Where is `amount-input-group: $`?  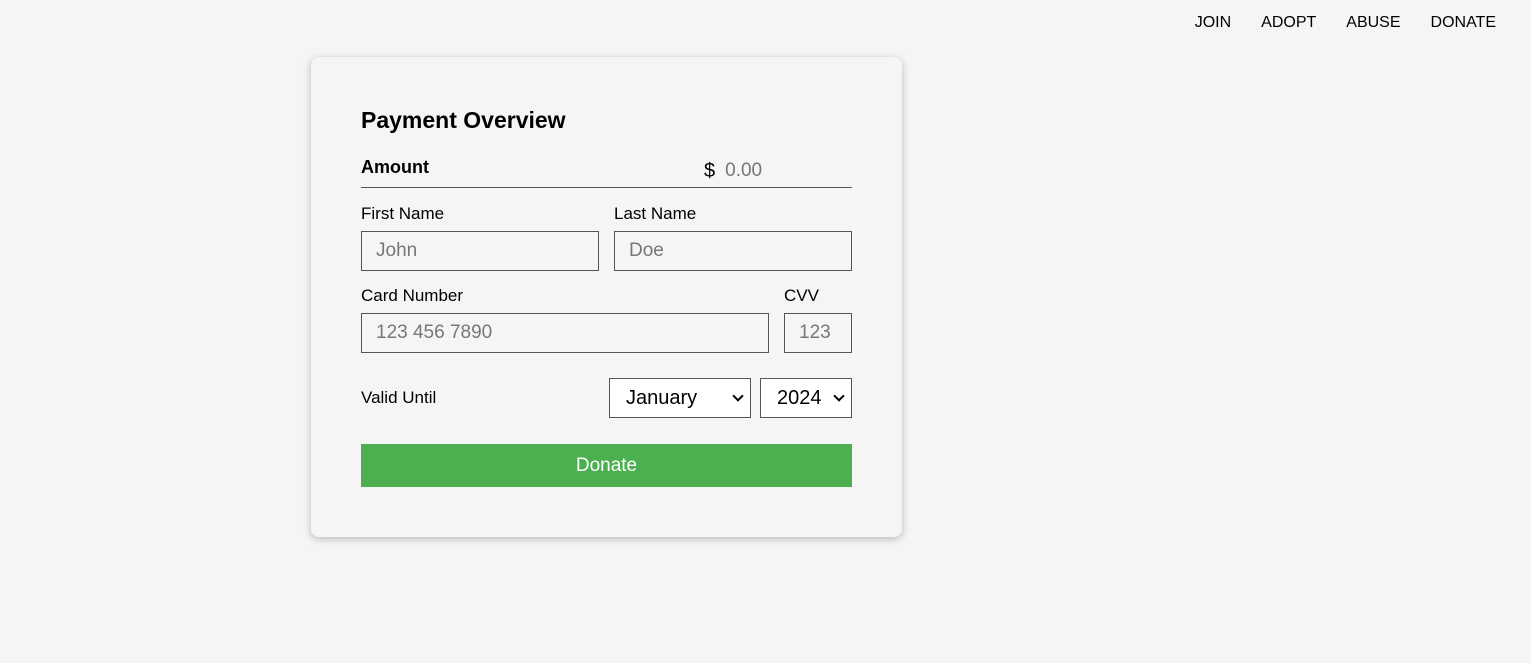
amount-input-group: $ is located at coordinates (778, 171).